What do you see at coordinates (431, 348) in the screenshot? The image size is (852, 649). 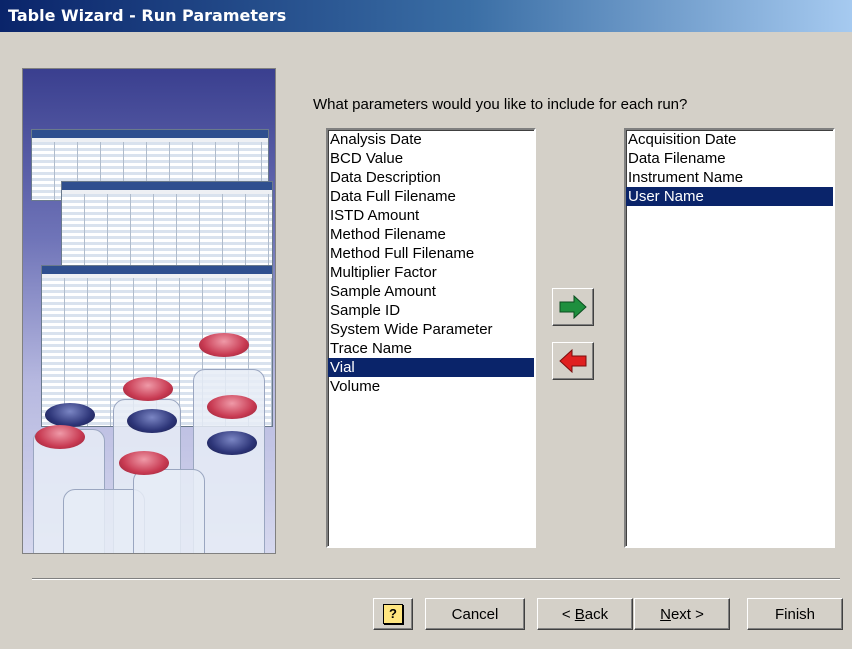 I see `list-item: Trace Name` at bounding box center [431, 348].